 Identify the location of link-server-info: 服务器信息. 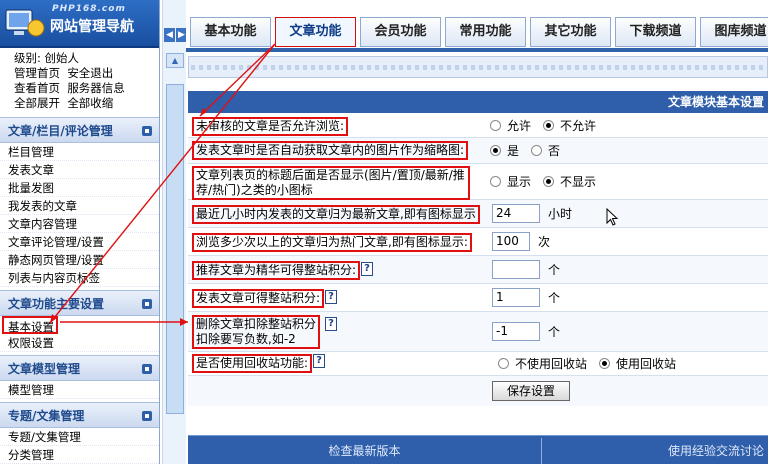
(96, 88).